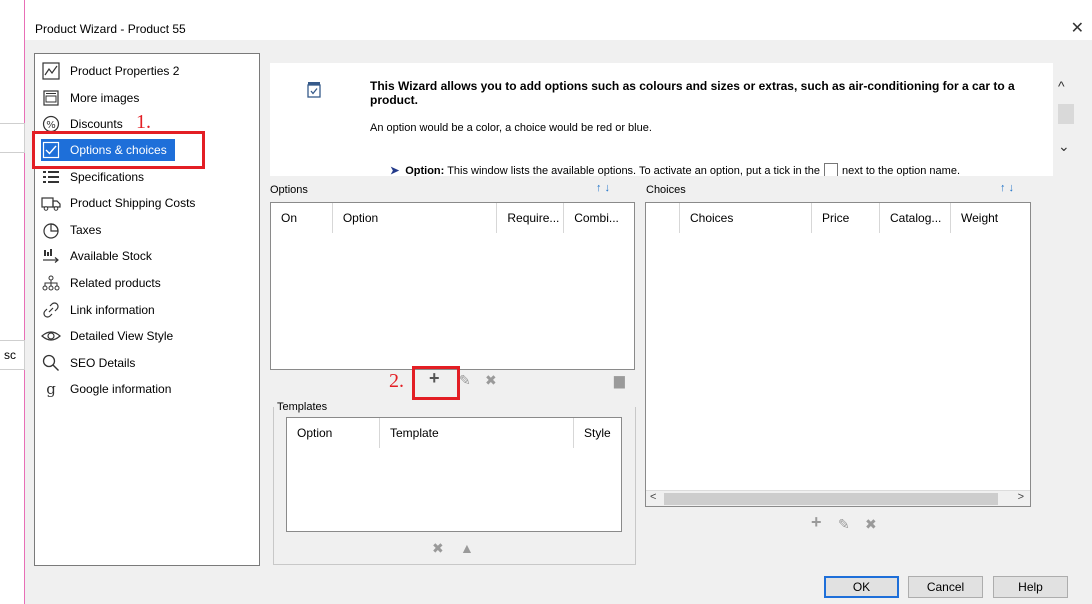 The image size is (1092, 604). I want to click on sidebar-item-label: SEO Details, so click(103, 363).